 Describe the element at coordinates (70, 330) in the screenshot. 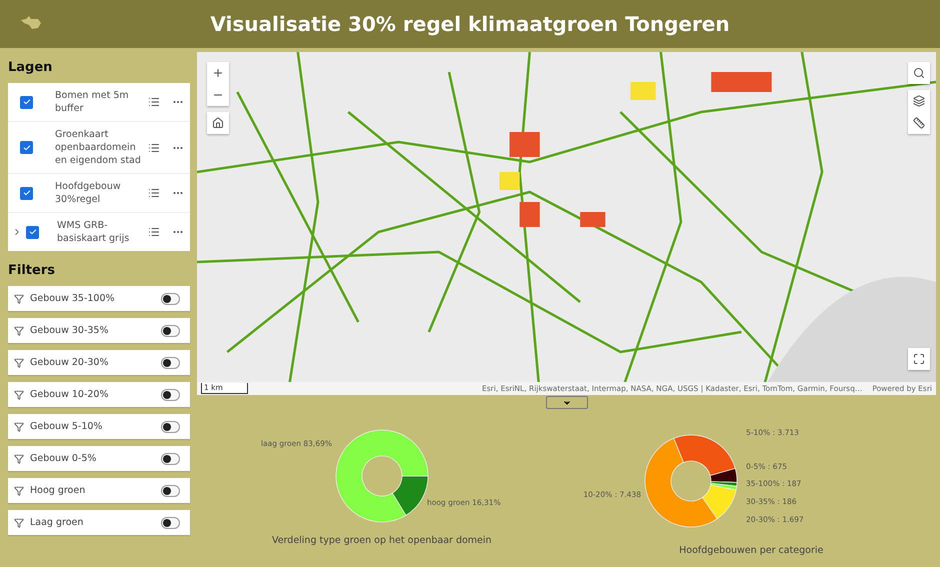

I see `filter-label: Gebouw 30-35%` at that location.